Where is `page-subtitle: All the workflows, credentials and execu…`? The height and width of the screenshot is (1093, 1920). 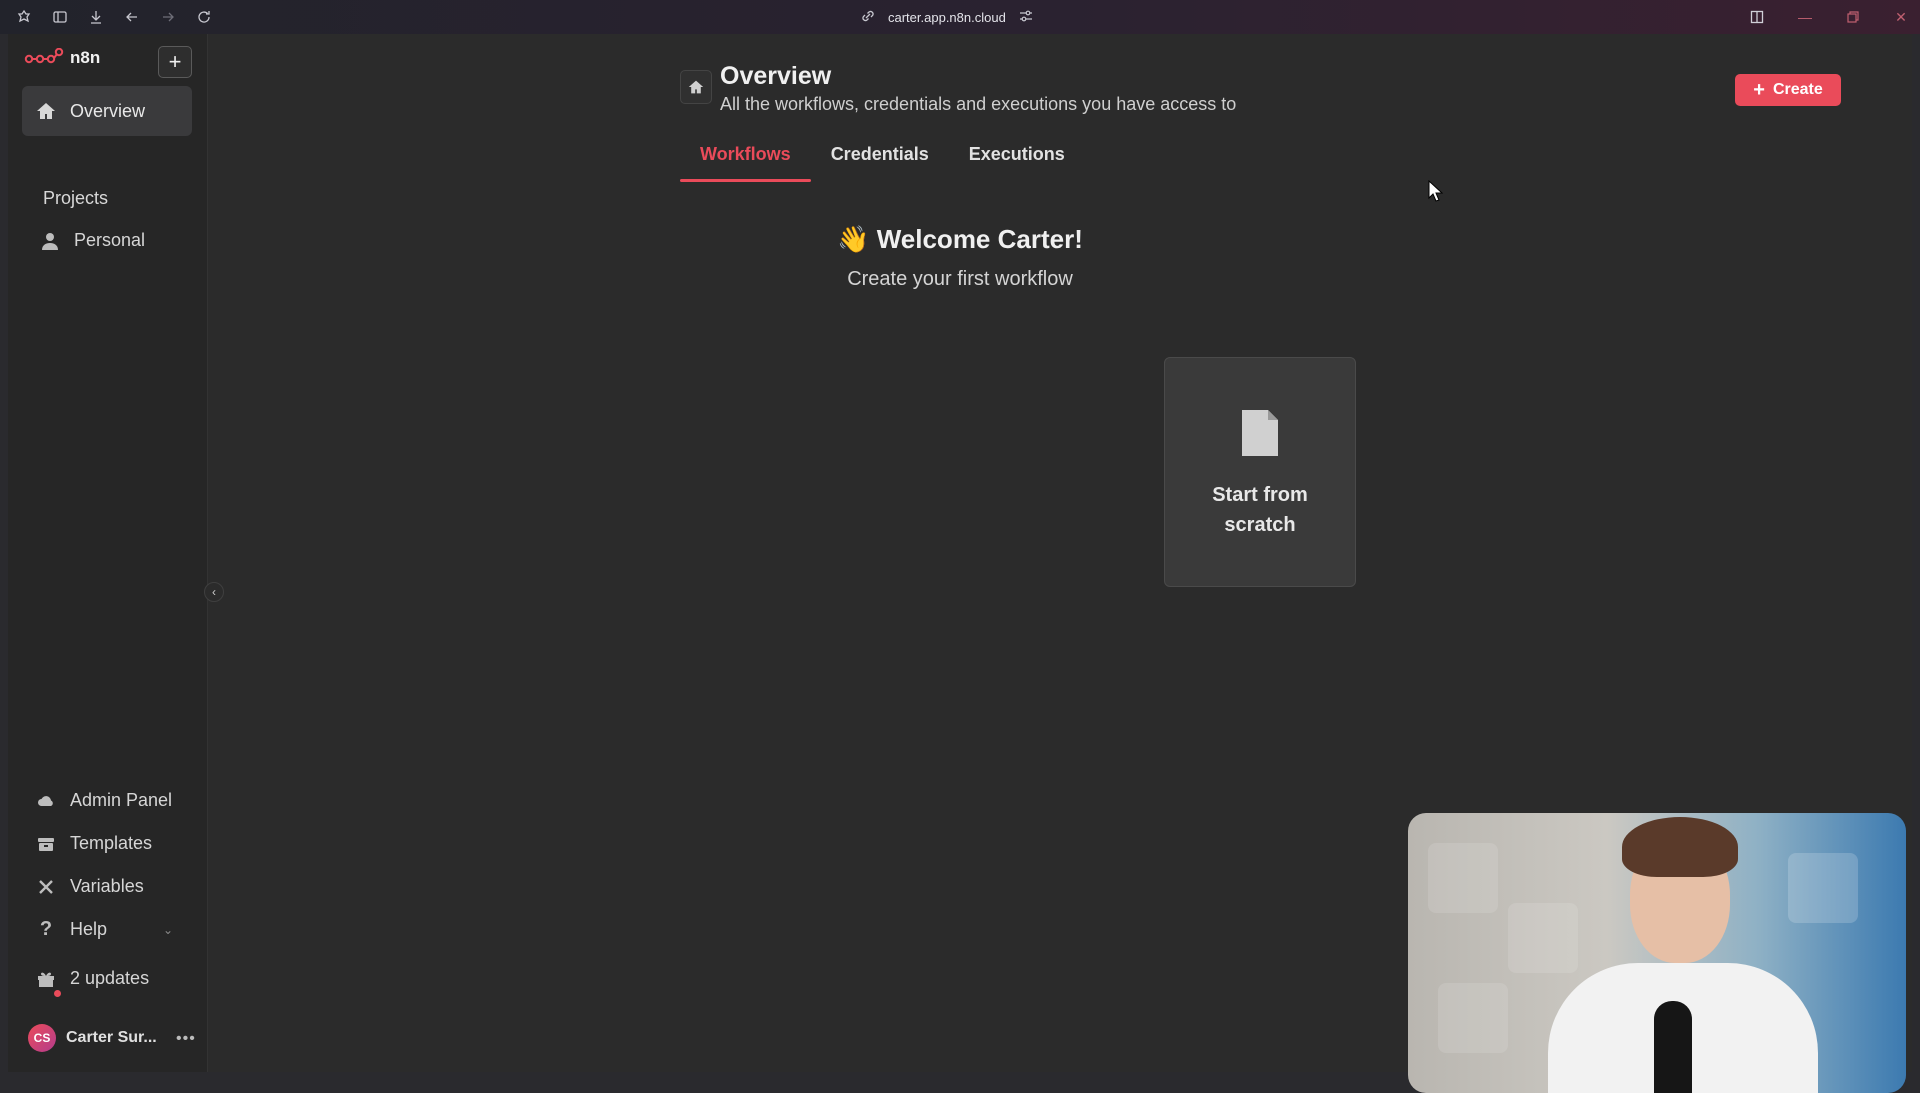 page-subtitle: All the workflows, credentials and execu… is located at coordinates (978, 104).